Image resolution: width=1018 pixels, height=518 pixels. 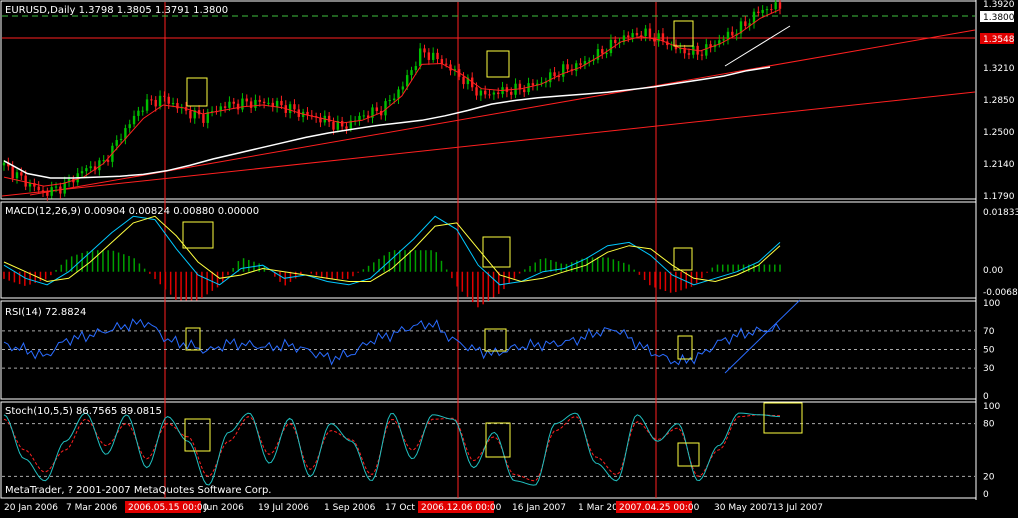 I want to click on macd-main-line, so click(x=392, y=250).